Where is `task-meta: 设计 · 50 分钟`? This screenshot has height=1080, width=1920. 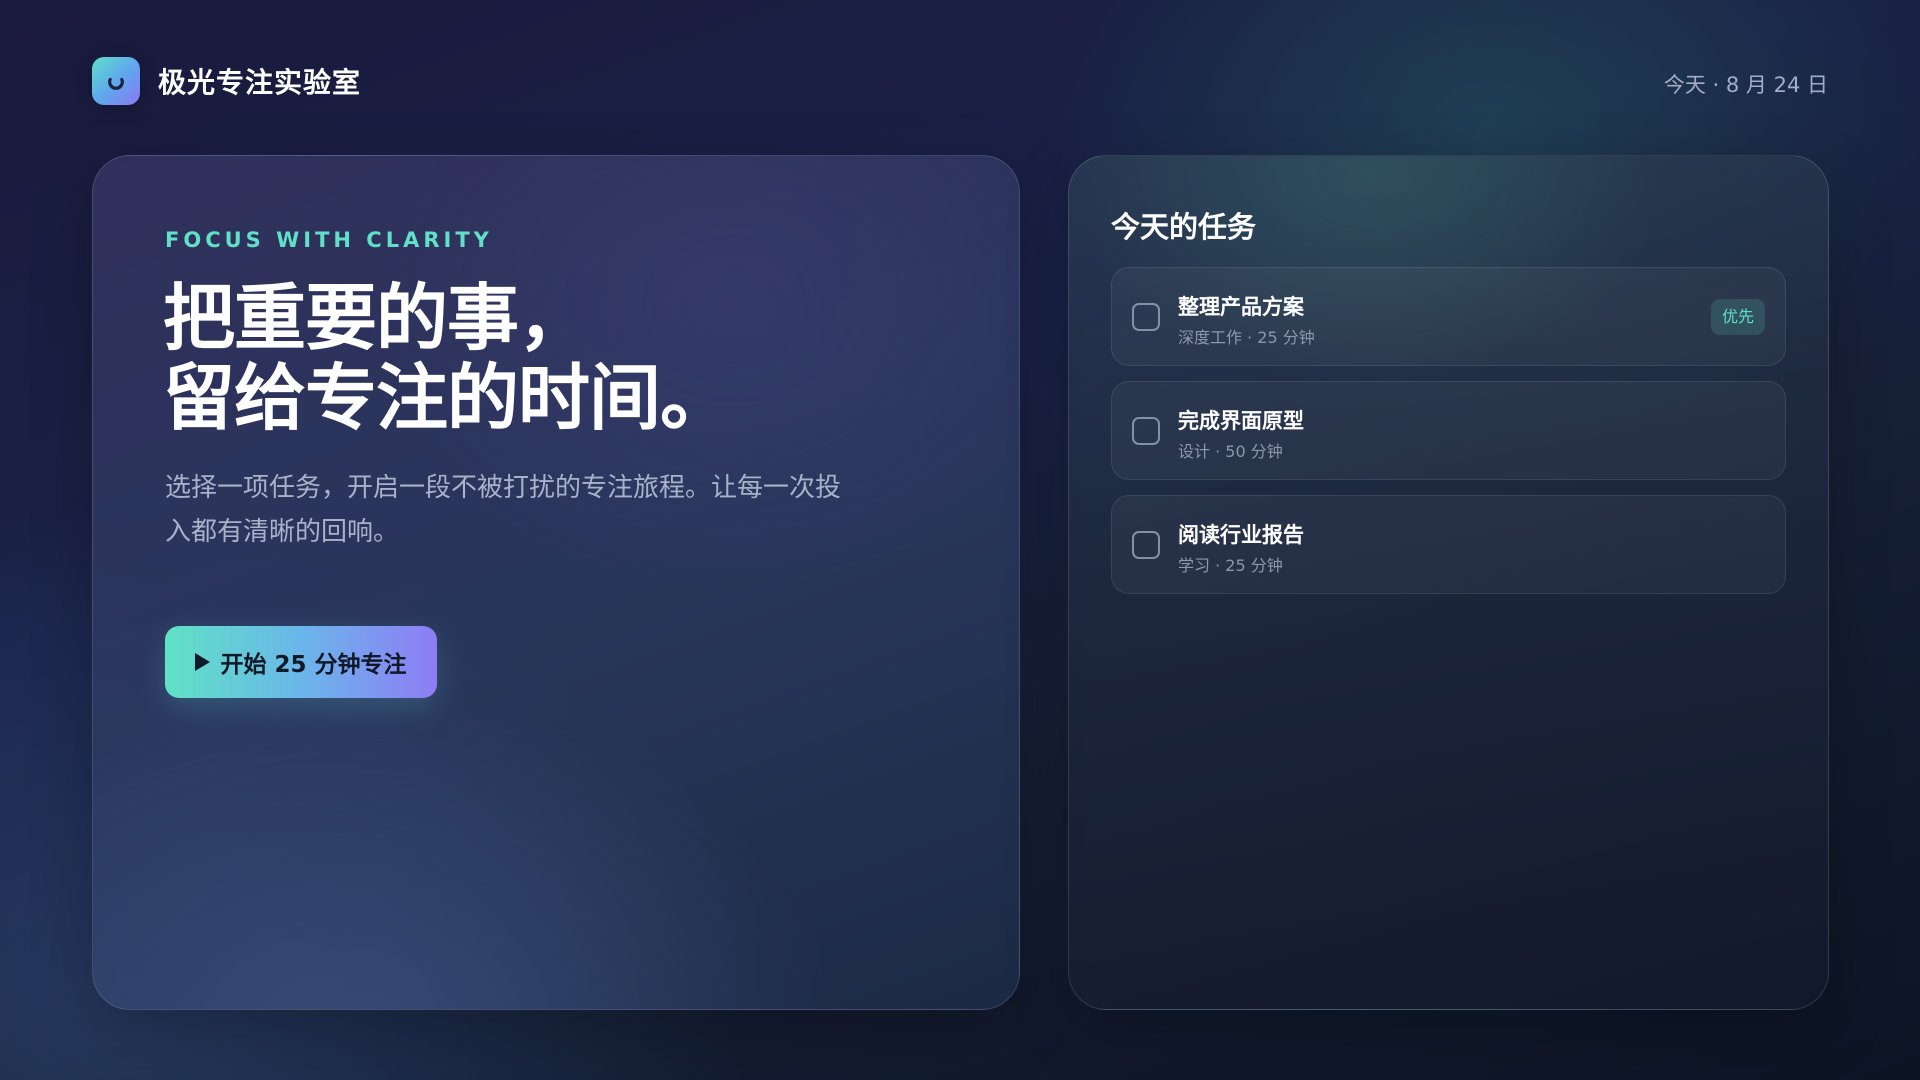 task-meta: 设计 · 50 分钟 is located at coordinates (1230, 451).